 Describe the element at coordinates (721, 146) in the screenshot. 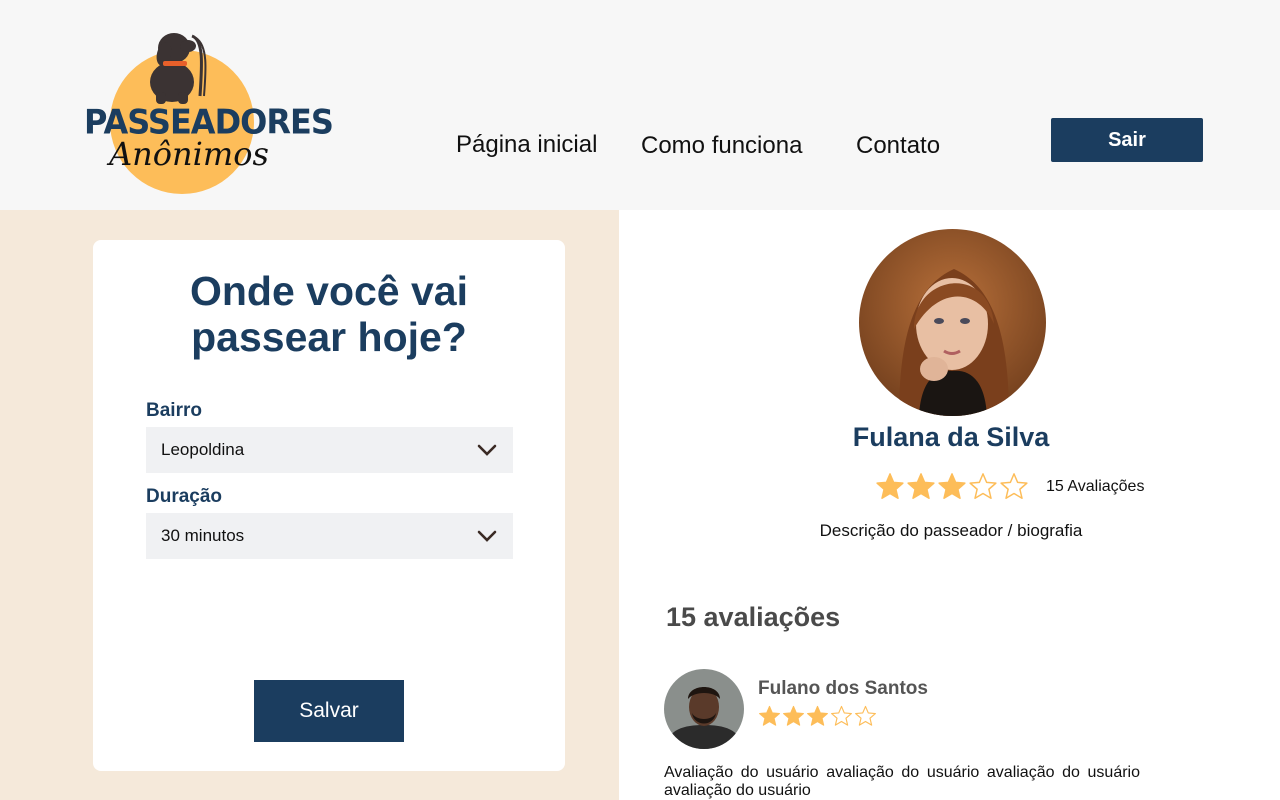

I see `nav-link-how-it-works: Como funciona` at that location.